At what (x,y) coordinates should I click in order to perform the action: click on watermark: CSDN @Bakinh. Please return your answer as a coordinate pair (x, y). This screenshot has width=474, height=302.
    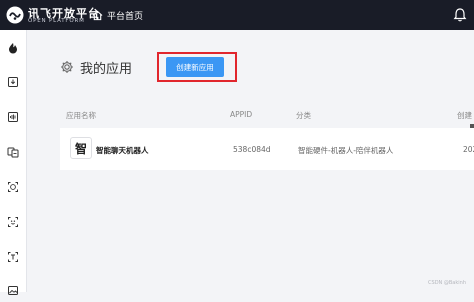
    Looking at the image, I should click on (447, 283).